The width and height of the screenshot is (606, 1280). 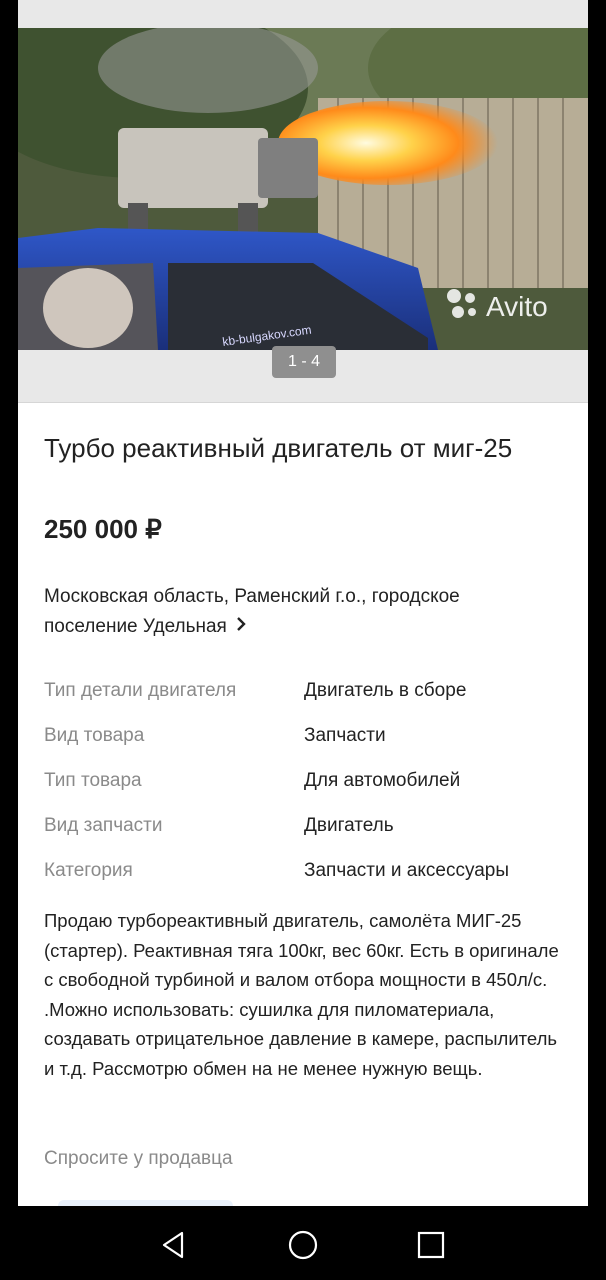 I want to click on home-icon, so click(x=303, y=1245).